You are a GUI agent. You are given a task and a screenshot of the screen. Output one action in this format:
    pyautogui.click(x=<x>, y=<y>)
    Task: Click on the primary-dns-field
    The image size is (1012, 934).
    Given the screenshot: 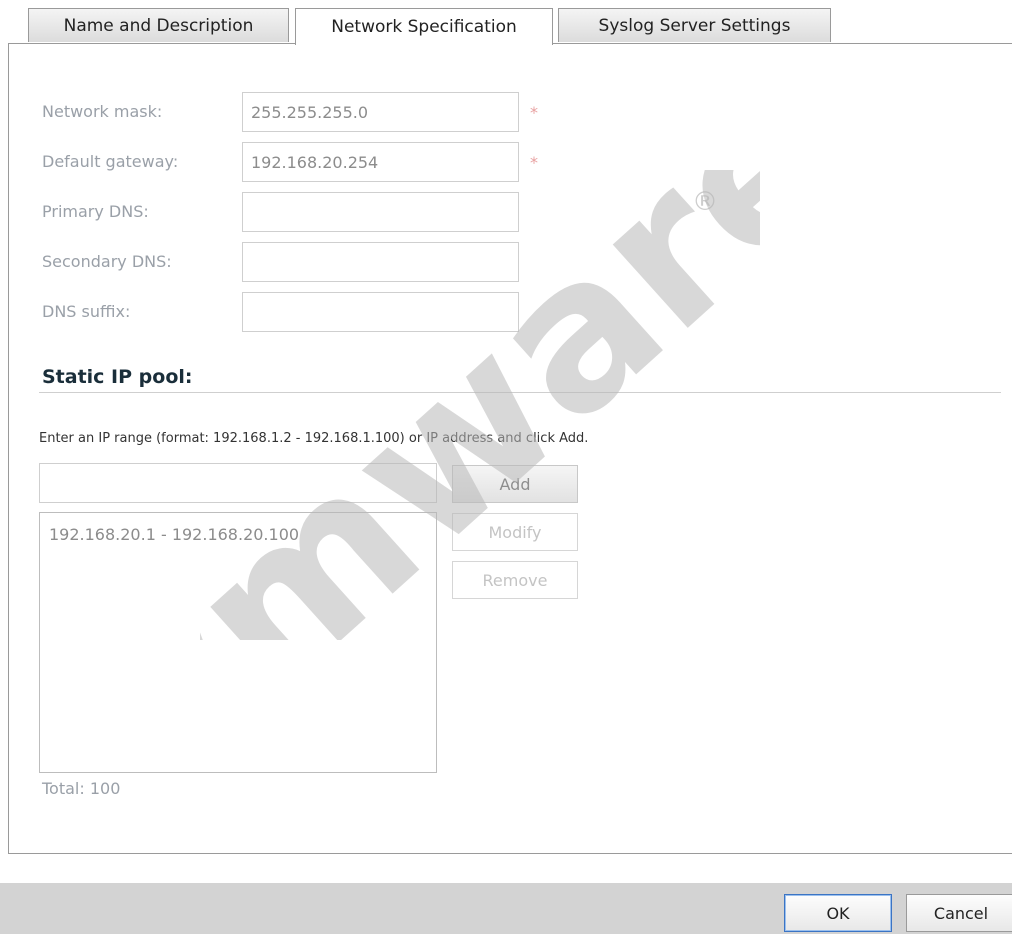 What is the action you would take?
    pyautogui.click(x=380, y=212)
    